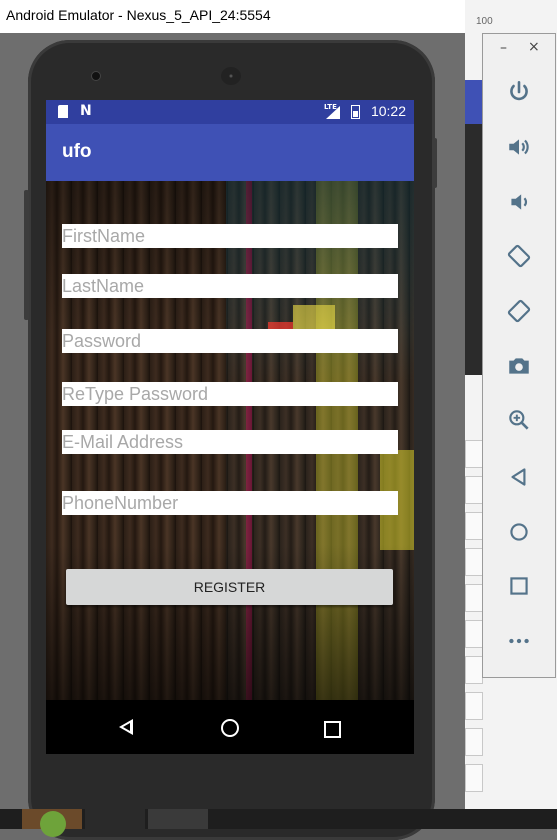 The height and width of the screenshot is (840, 557). I want to click on zoom-icon, so click(519, 420).